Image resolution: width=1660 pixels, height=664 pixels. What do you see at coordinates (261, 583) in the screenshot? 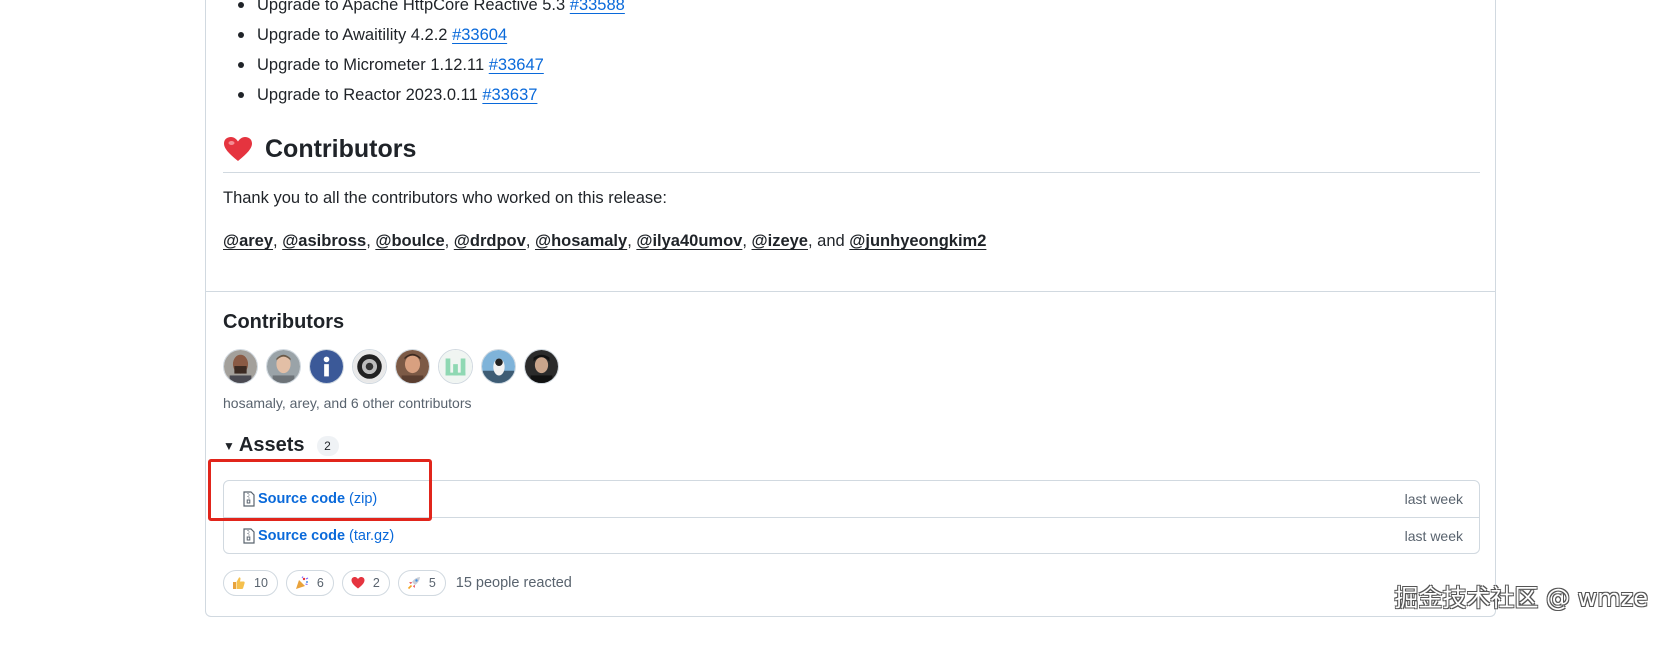
I see `reaction-count: 10` at bounding box center [261, 583].